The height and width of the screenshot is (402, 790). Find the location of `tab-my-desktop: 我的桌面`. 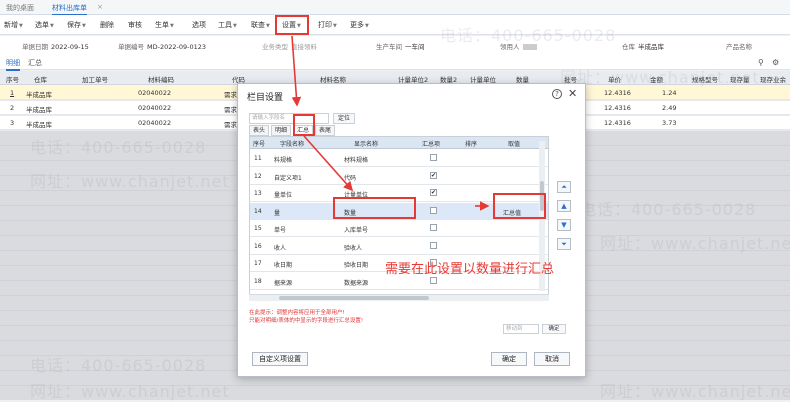

tab-my-desktop: 我的桌面 is located at coordinates (20, 8).